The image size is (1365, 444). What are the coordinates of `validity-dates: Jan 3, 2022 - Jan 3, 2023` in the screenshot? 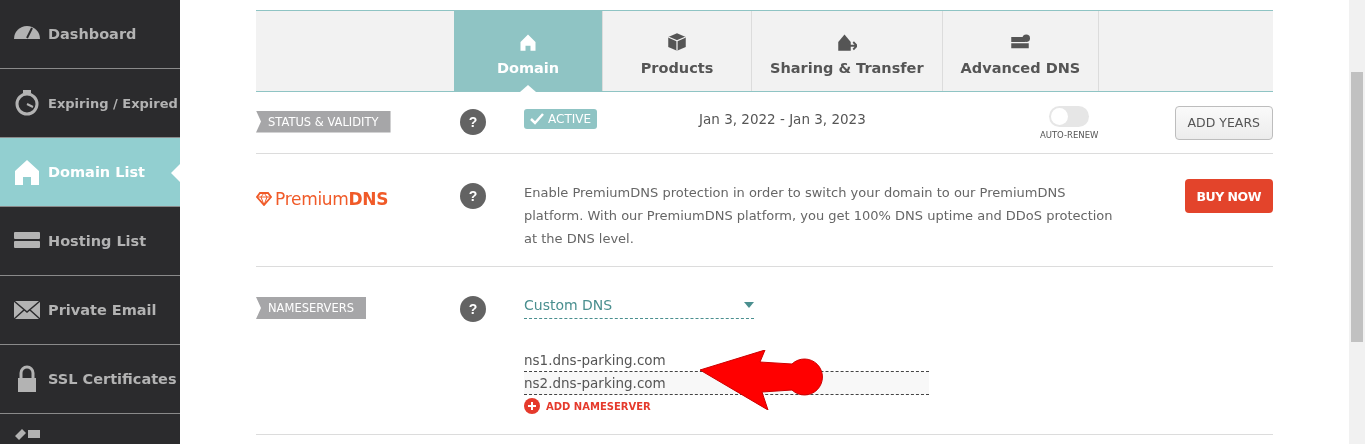 It's located at (782, 118).